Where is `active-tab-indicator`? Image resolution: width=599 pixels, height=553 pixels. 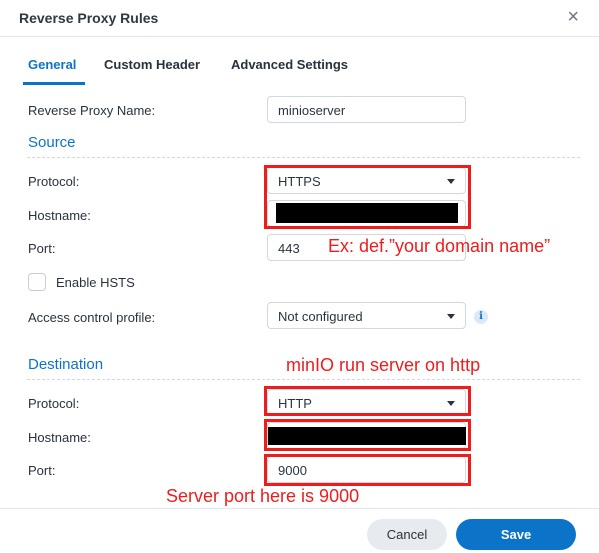 active-tab-indicator is located at coordinates (54, 83).